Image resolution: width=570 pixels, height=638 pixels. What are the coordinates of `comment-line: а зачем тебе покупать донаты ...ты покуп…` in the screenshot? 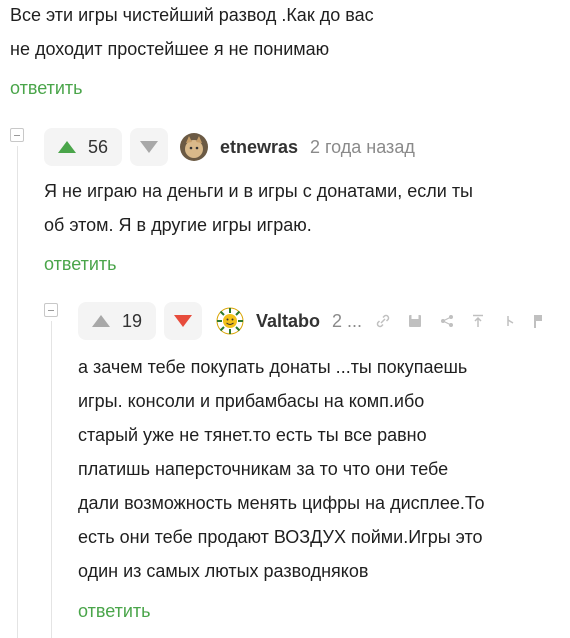 It's located at (273, 367).